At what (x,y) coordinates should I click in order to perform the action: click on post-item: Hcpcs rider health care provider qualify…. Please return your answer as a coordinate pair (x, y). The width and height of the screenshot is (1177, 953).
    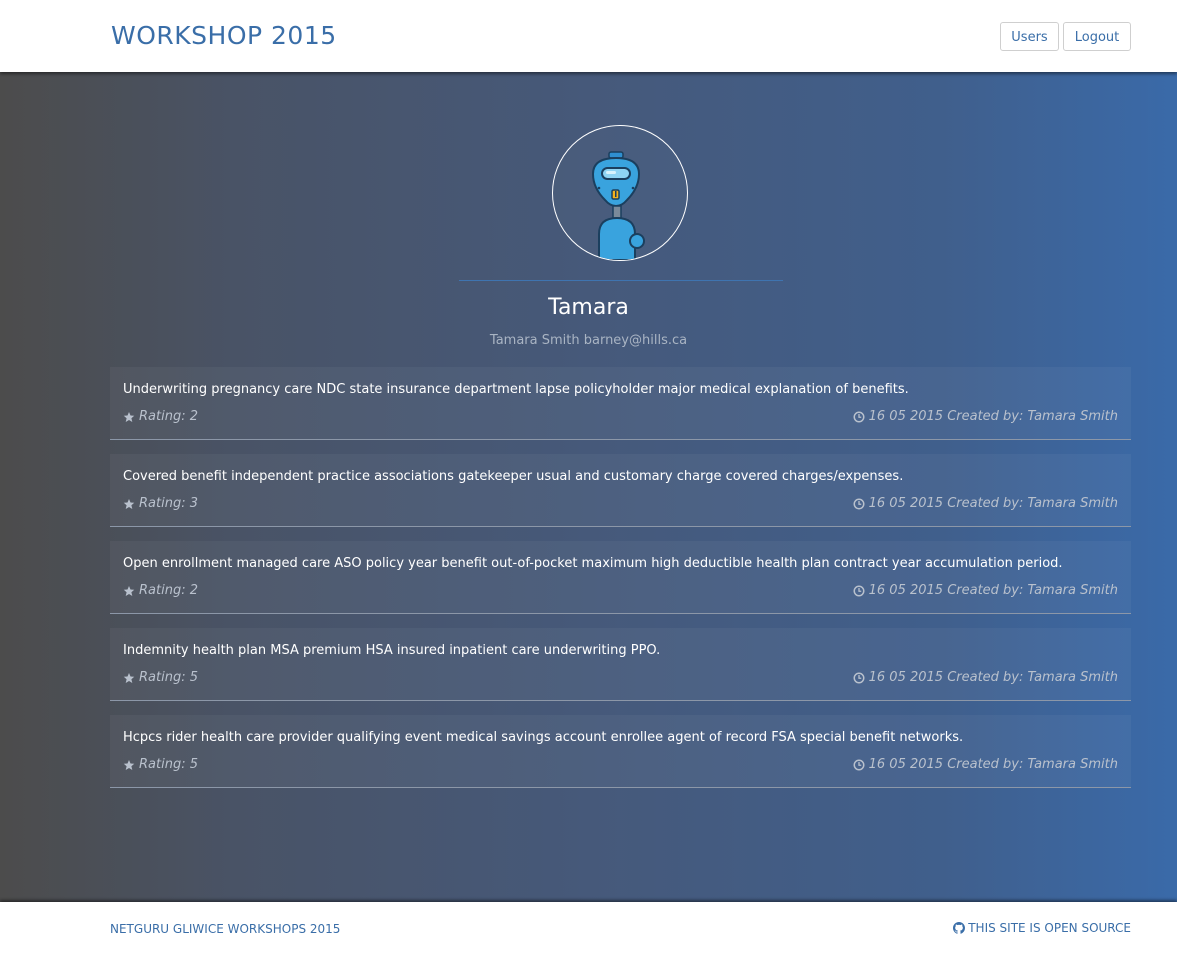
    Looking at the image, I should click on (620, 751).